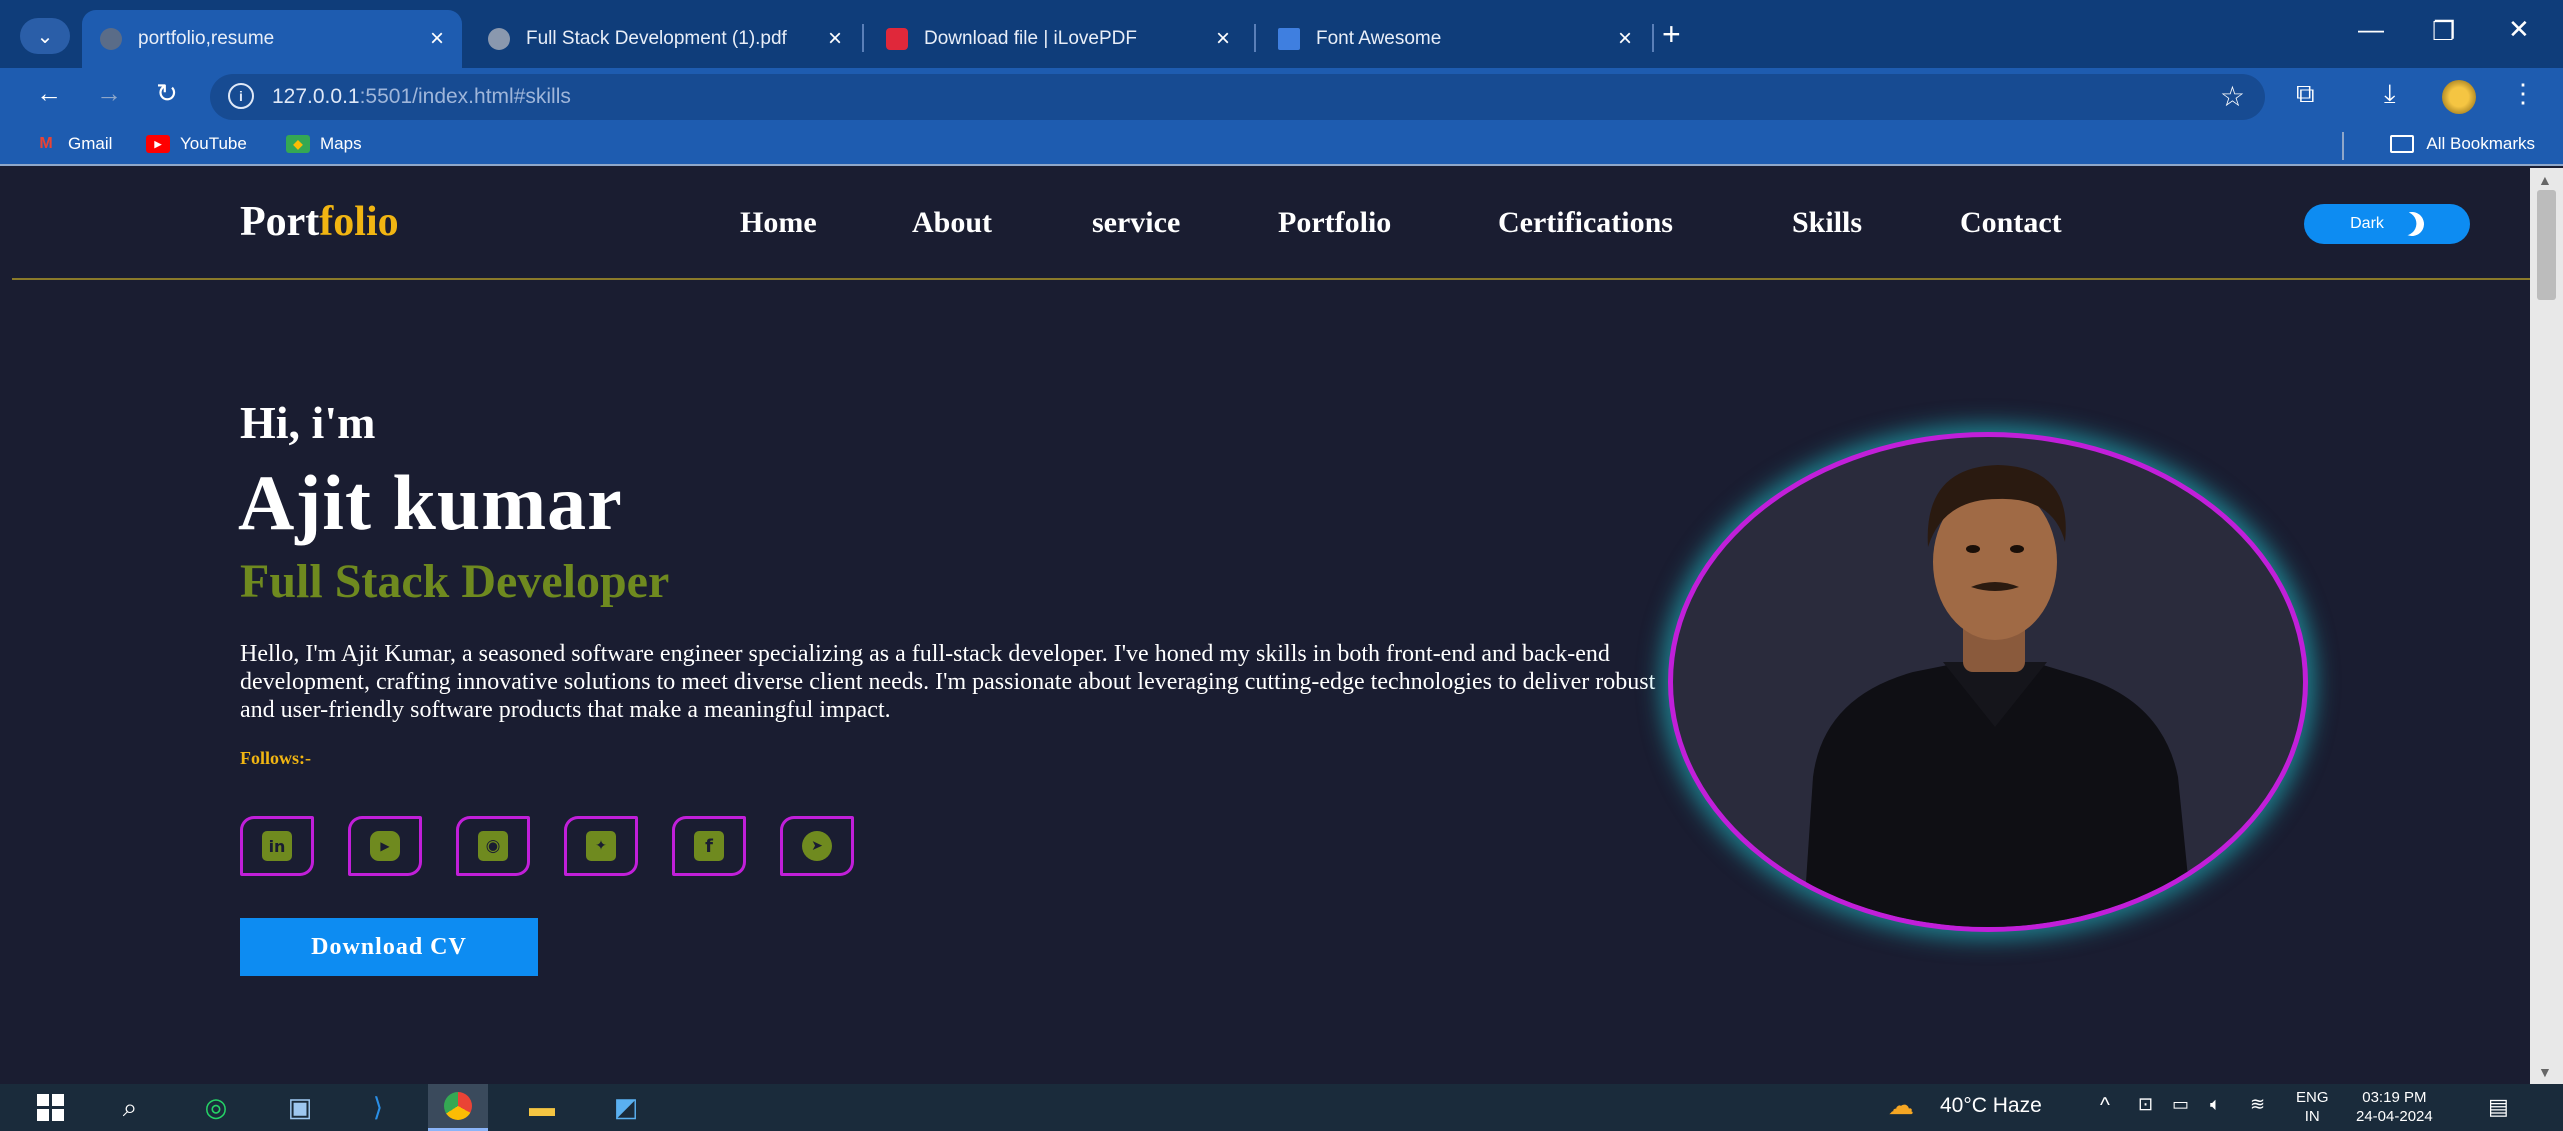  What do you see at coordinates (2312, 1097) in the screenshot?
I see `language-code: ENG` at bounding box center [2312, 1097].